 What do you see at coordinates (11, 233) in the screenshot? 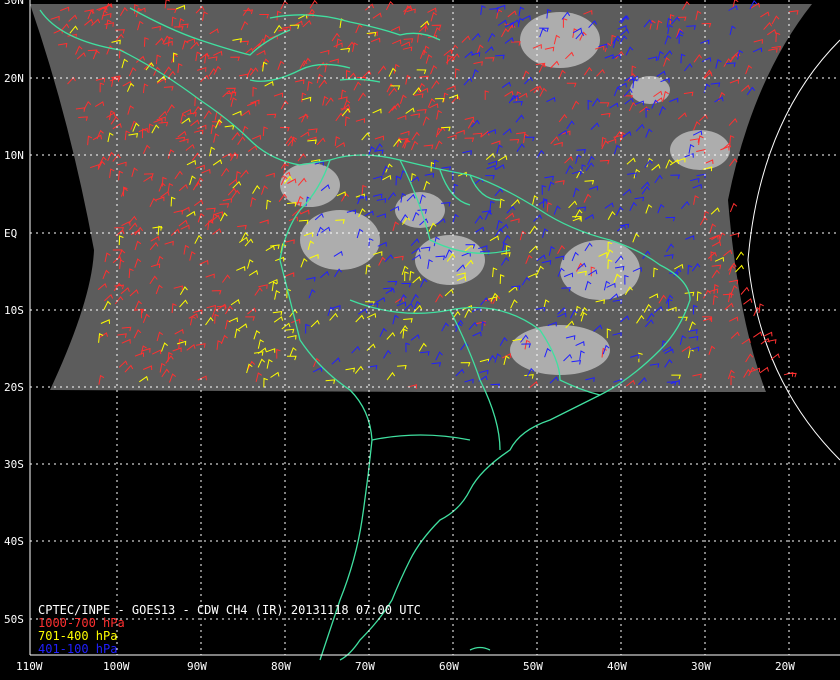
I see `latitude-label: EQ` at bounding box center [11, 233].